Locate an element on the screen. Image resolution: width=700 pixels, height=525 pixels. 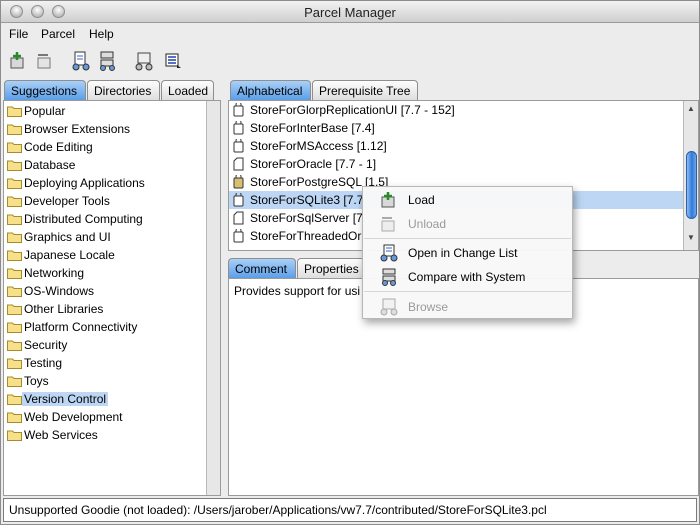
category-item: Platform Connectivity is located at coordinates (112, 327).